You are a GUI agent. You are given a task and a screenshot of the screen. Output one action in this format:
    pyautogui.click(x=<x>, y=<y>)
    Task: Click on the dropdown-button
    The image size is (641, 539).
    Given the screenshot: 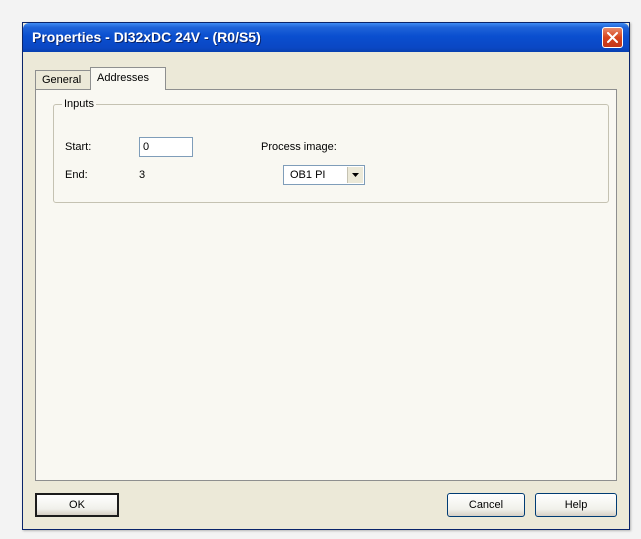 What is the action you would take?
    pyautogui.click(x=355, y=175)
    